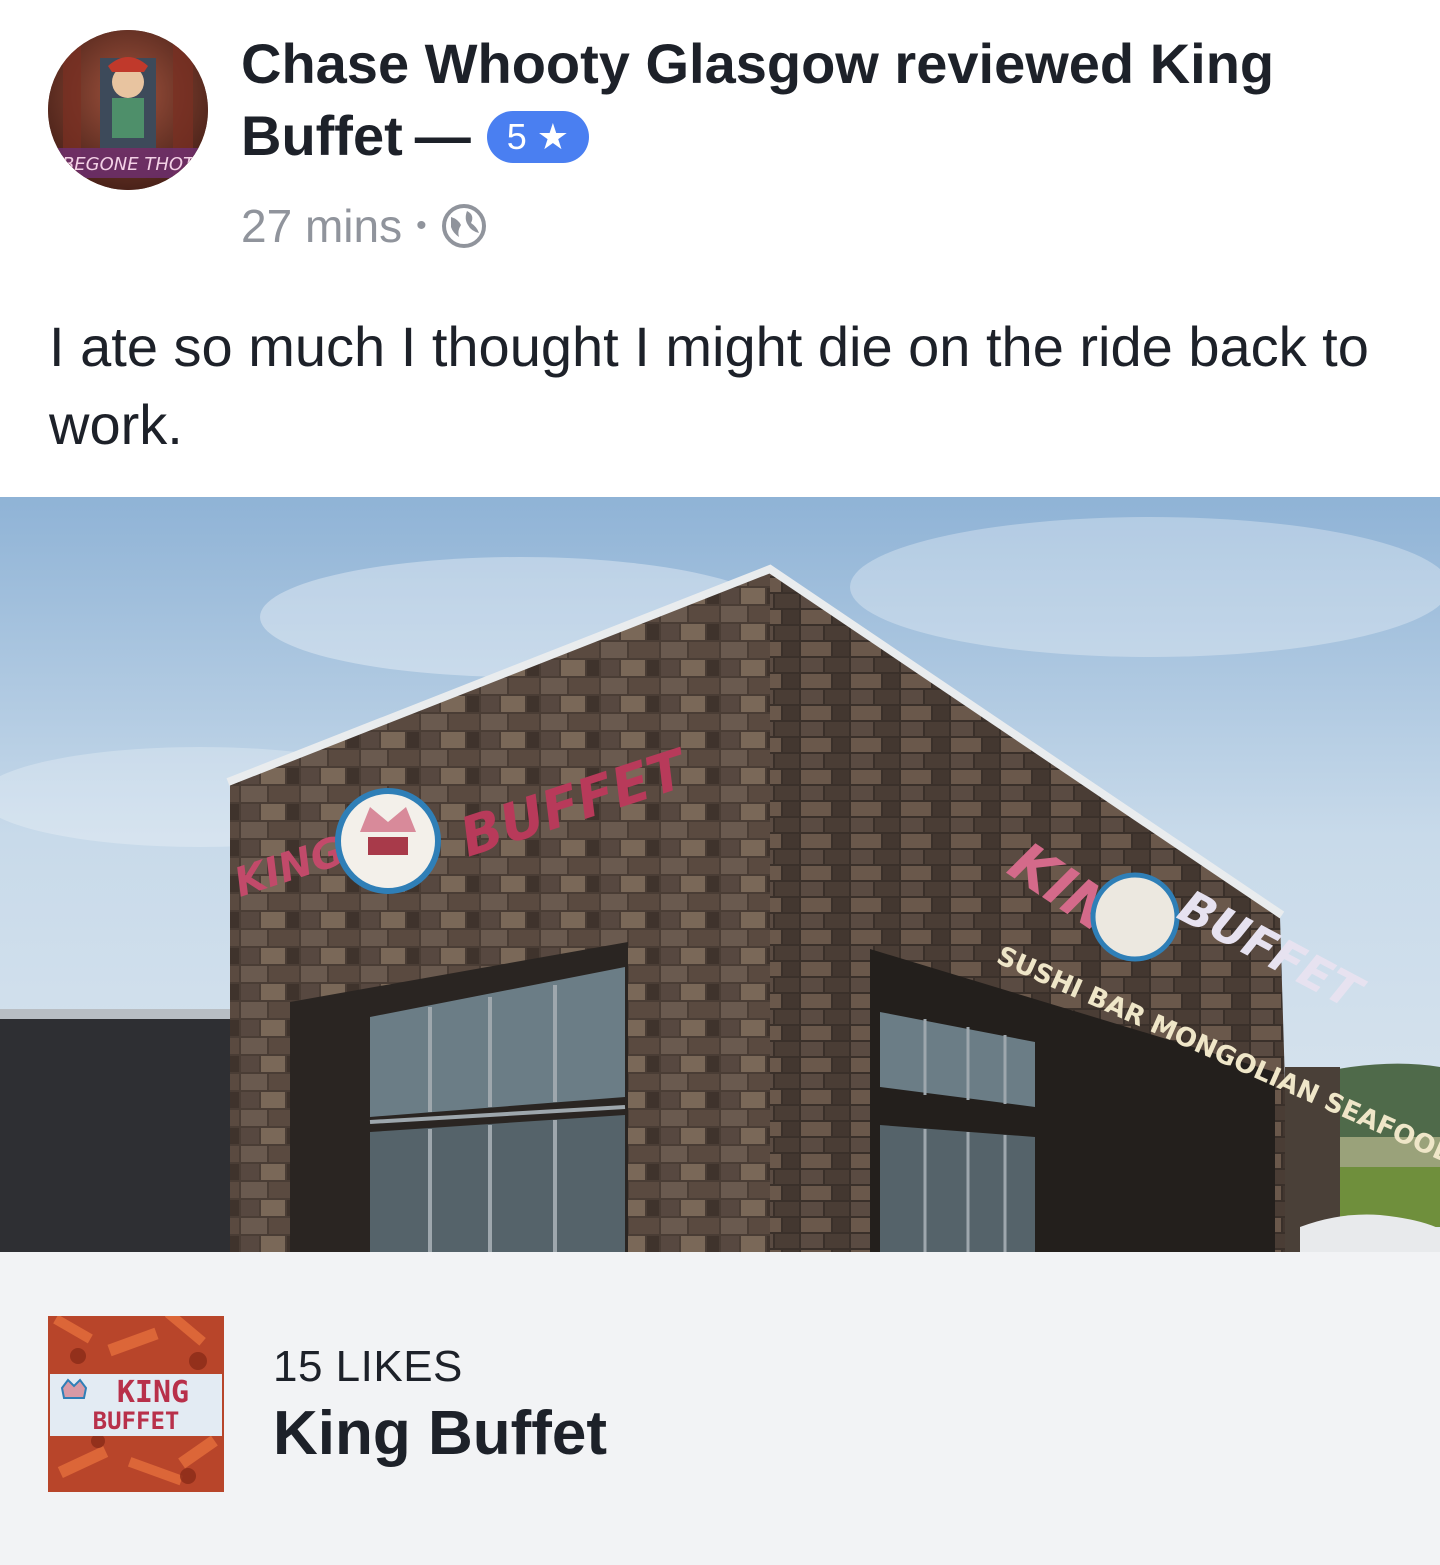  I want to click on king-buffet-logo: KING BUFFET, so click(136, 1404).